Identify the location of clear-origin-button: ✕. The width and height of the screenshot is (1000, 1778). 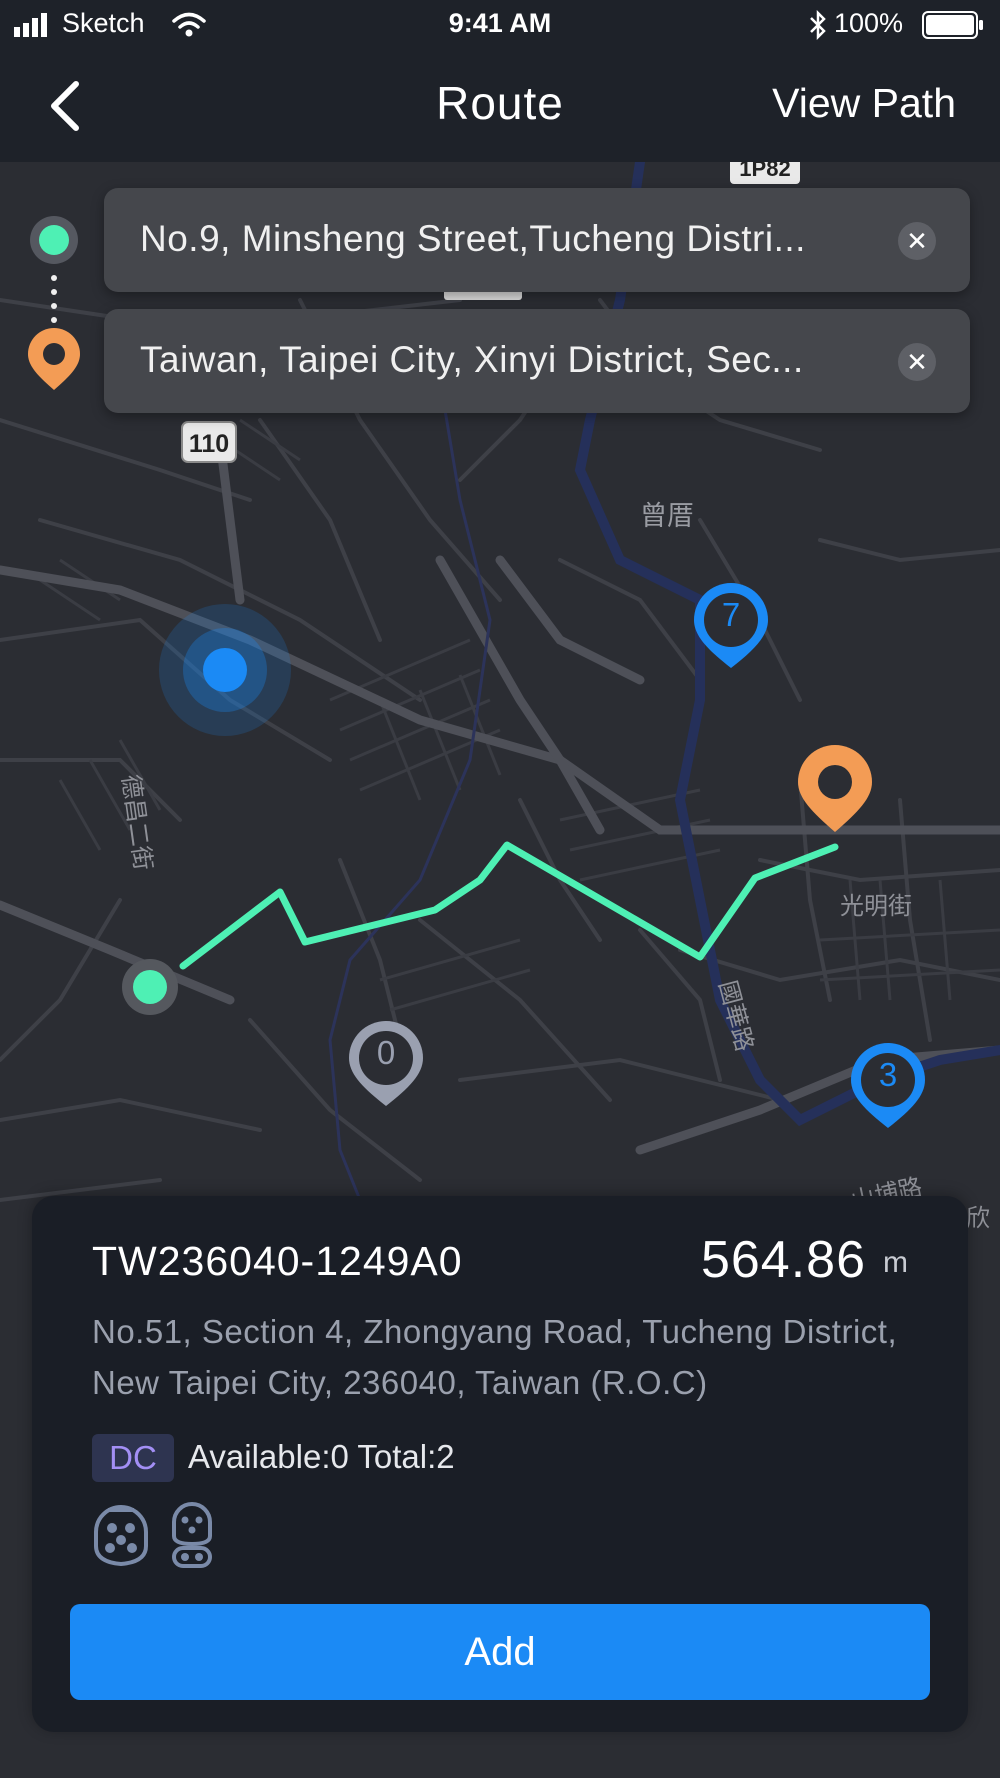
(917, 241).